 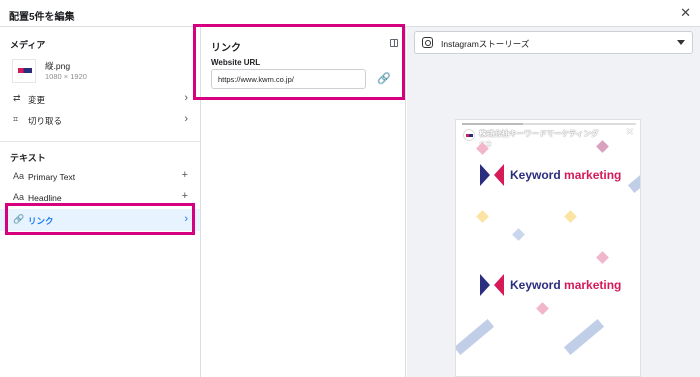 What do you see at coordinates (549, 124) in the screenshot?
I see `story-progress-bar` at bounding box center [549, 124].